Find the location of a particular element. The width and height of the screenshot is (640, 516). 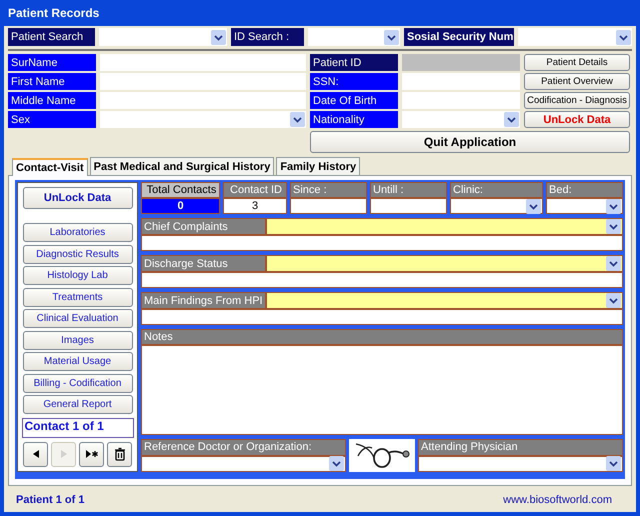

search-label: ID Search : is located at coordinates (267, 37).